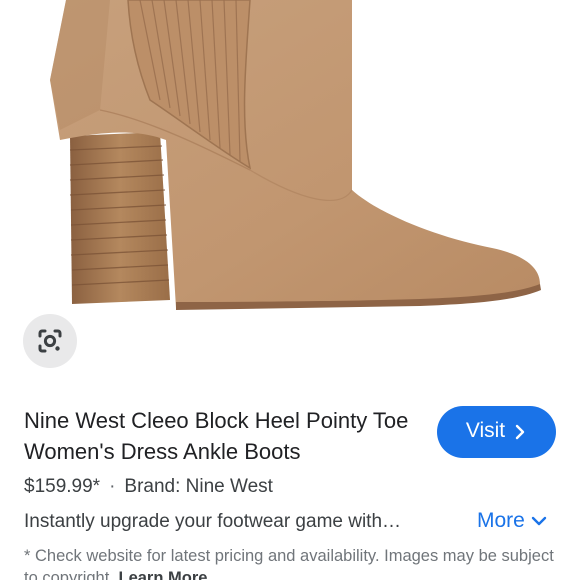 The image size is (580, 580). I want to click on heel-block, so click(120, 218).